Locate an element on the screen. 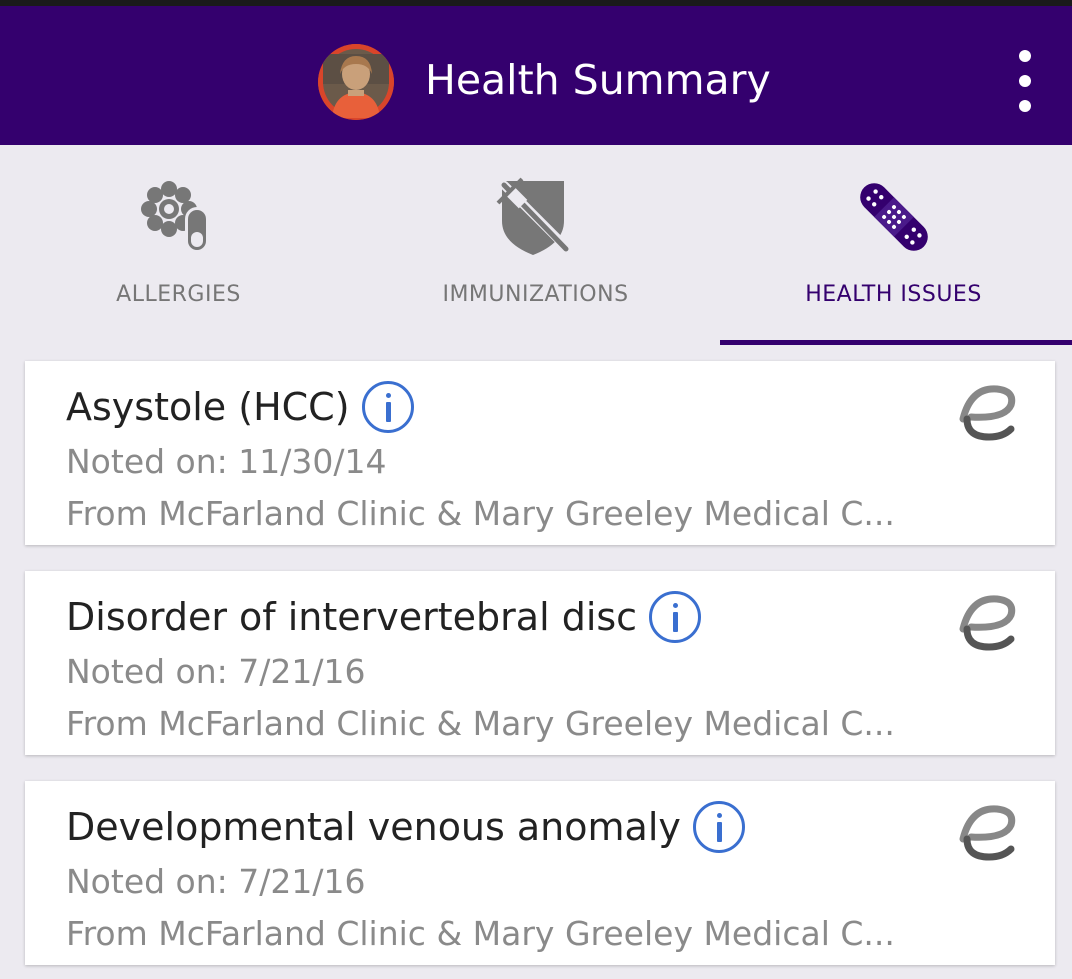 This screenshot has height=979, width=1072. tab-label-allergies: ALLERGIES is located at coordinates (178, 294).